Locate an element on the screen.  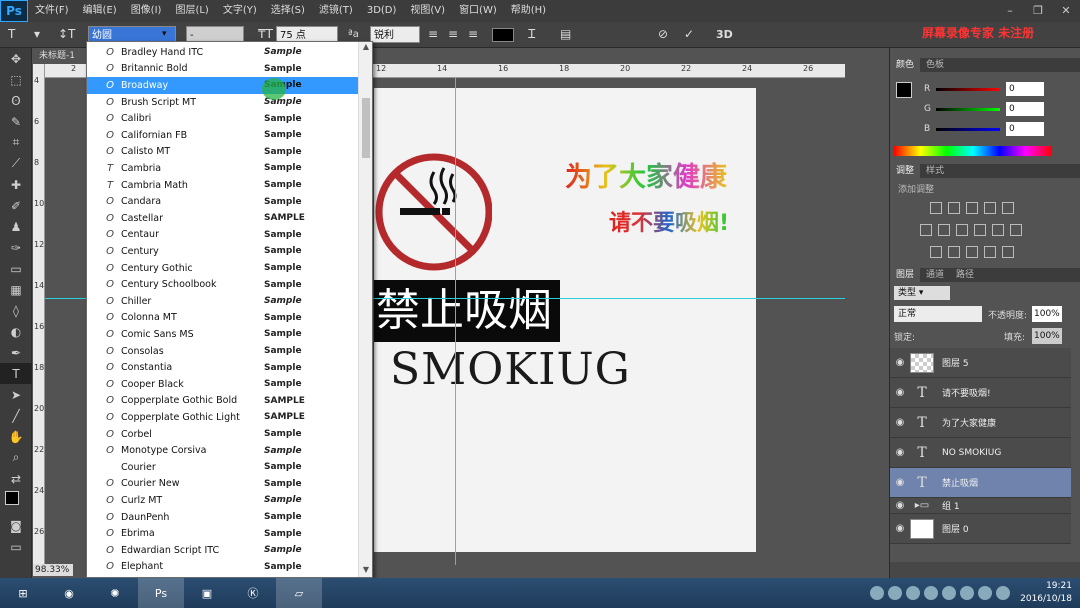
font-list-item: O Consolas Sample is located at coordinates (223, 351).